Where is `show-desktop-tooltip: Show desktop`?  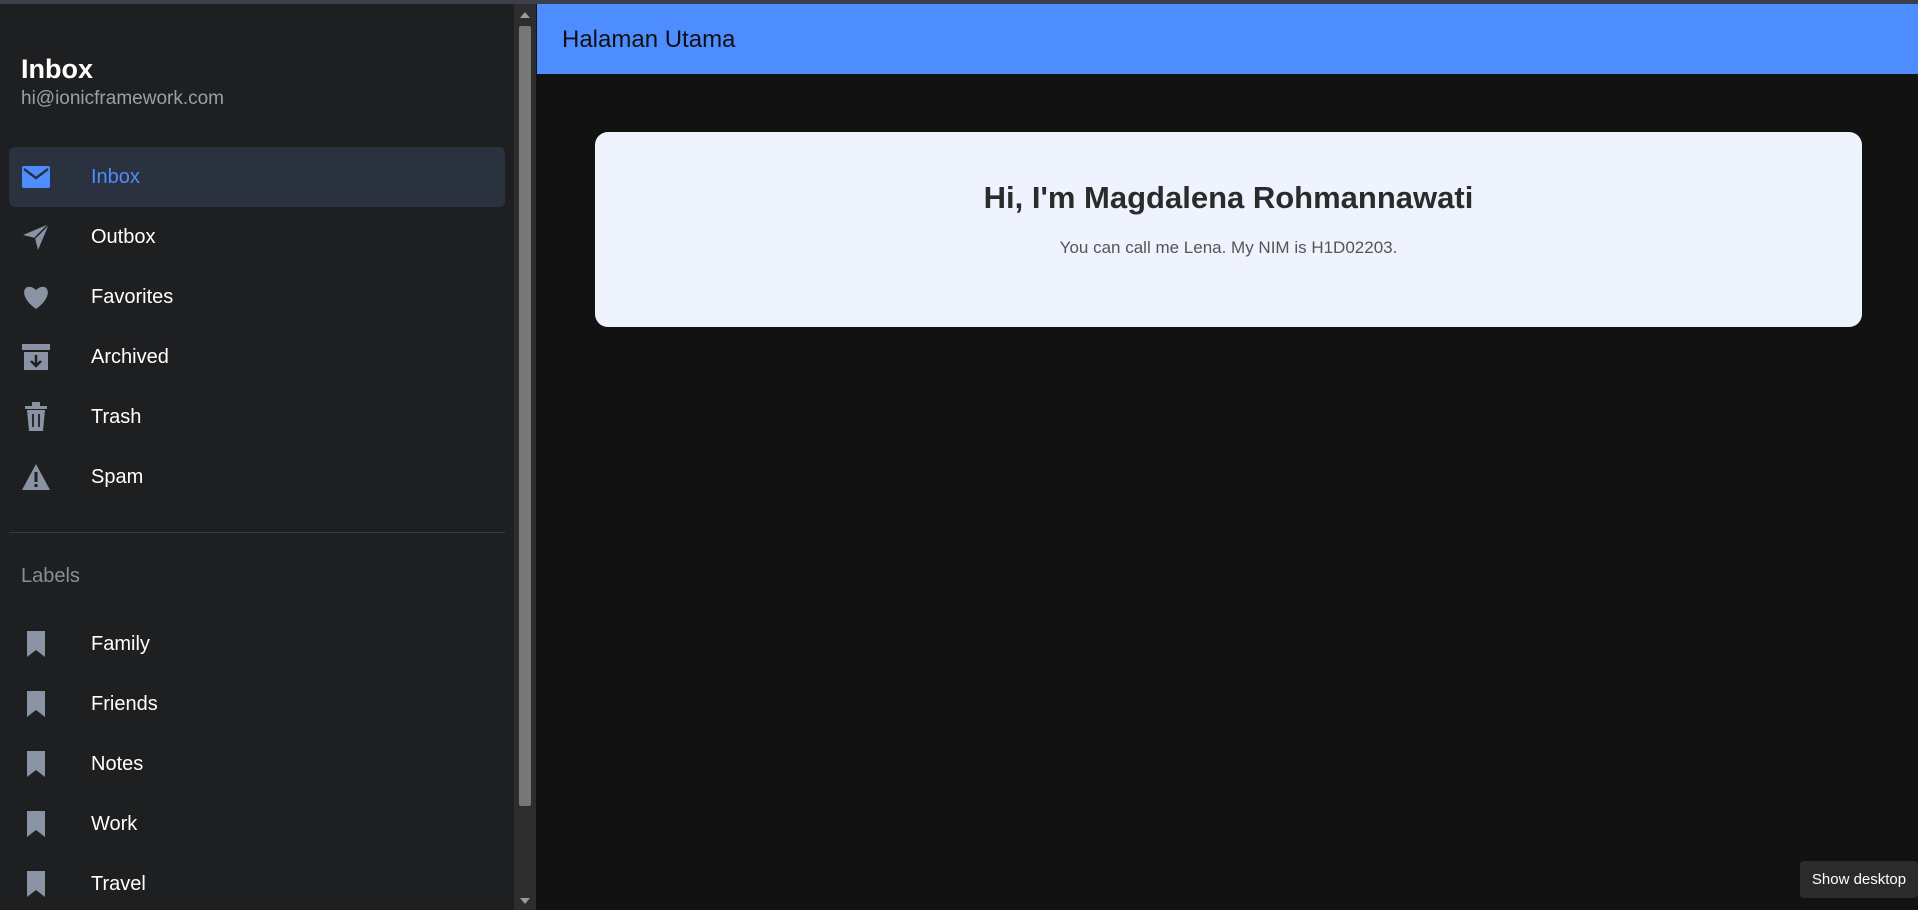 show-desktop-tooltip: Show desktop is located at coordinates (1859, 879).